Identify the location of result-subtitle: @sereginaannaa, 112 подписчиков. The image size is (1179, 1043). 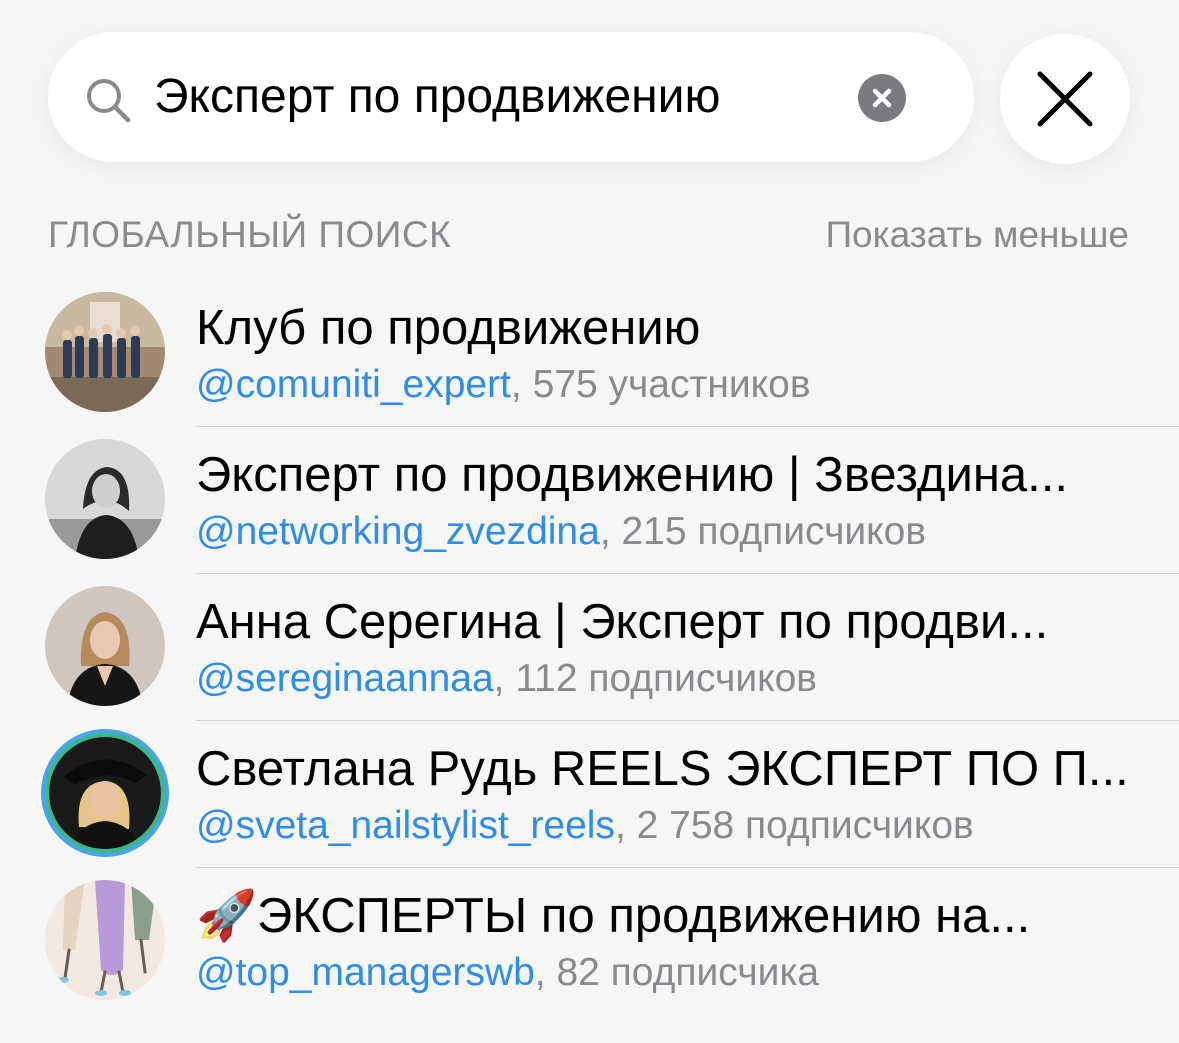
(506, 679).